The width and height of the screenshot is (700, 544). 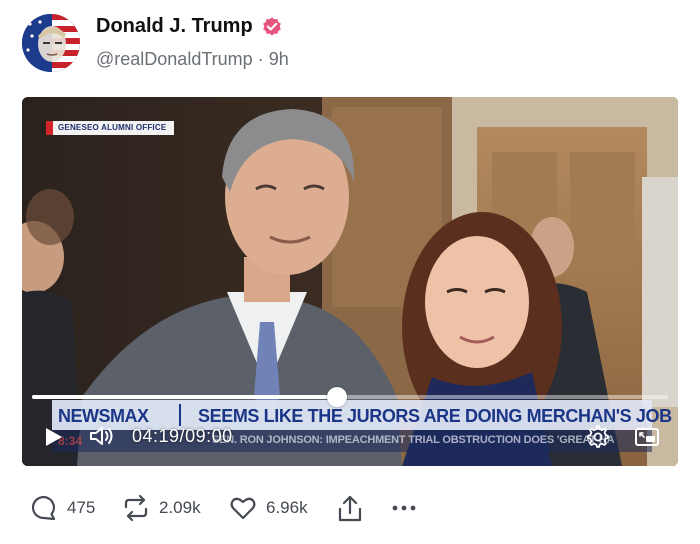 I want to click on progress-fill, so click(x=185, y=397).